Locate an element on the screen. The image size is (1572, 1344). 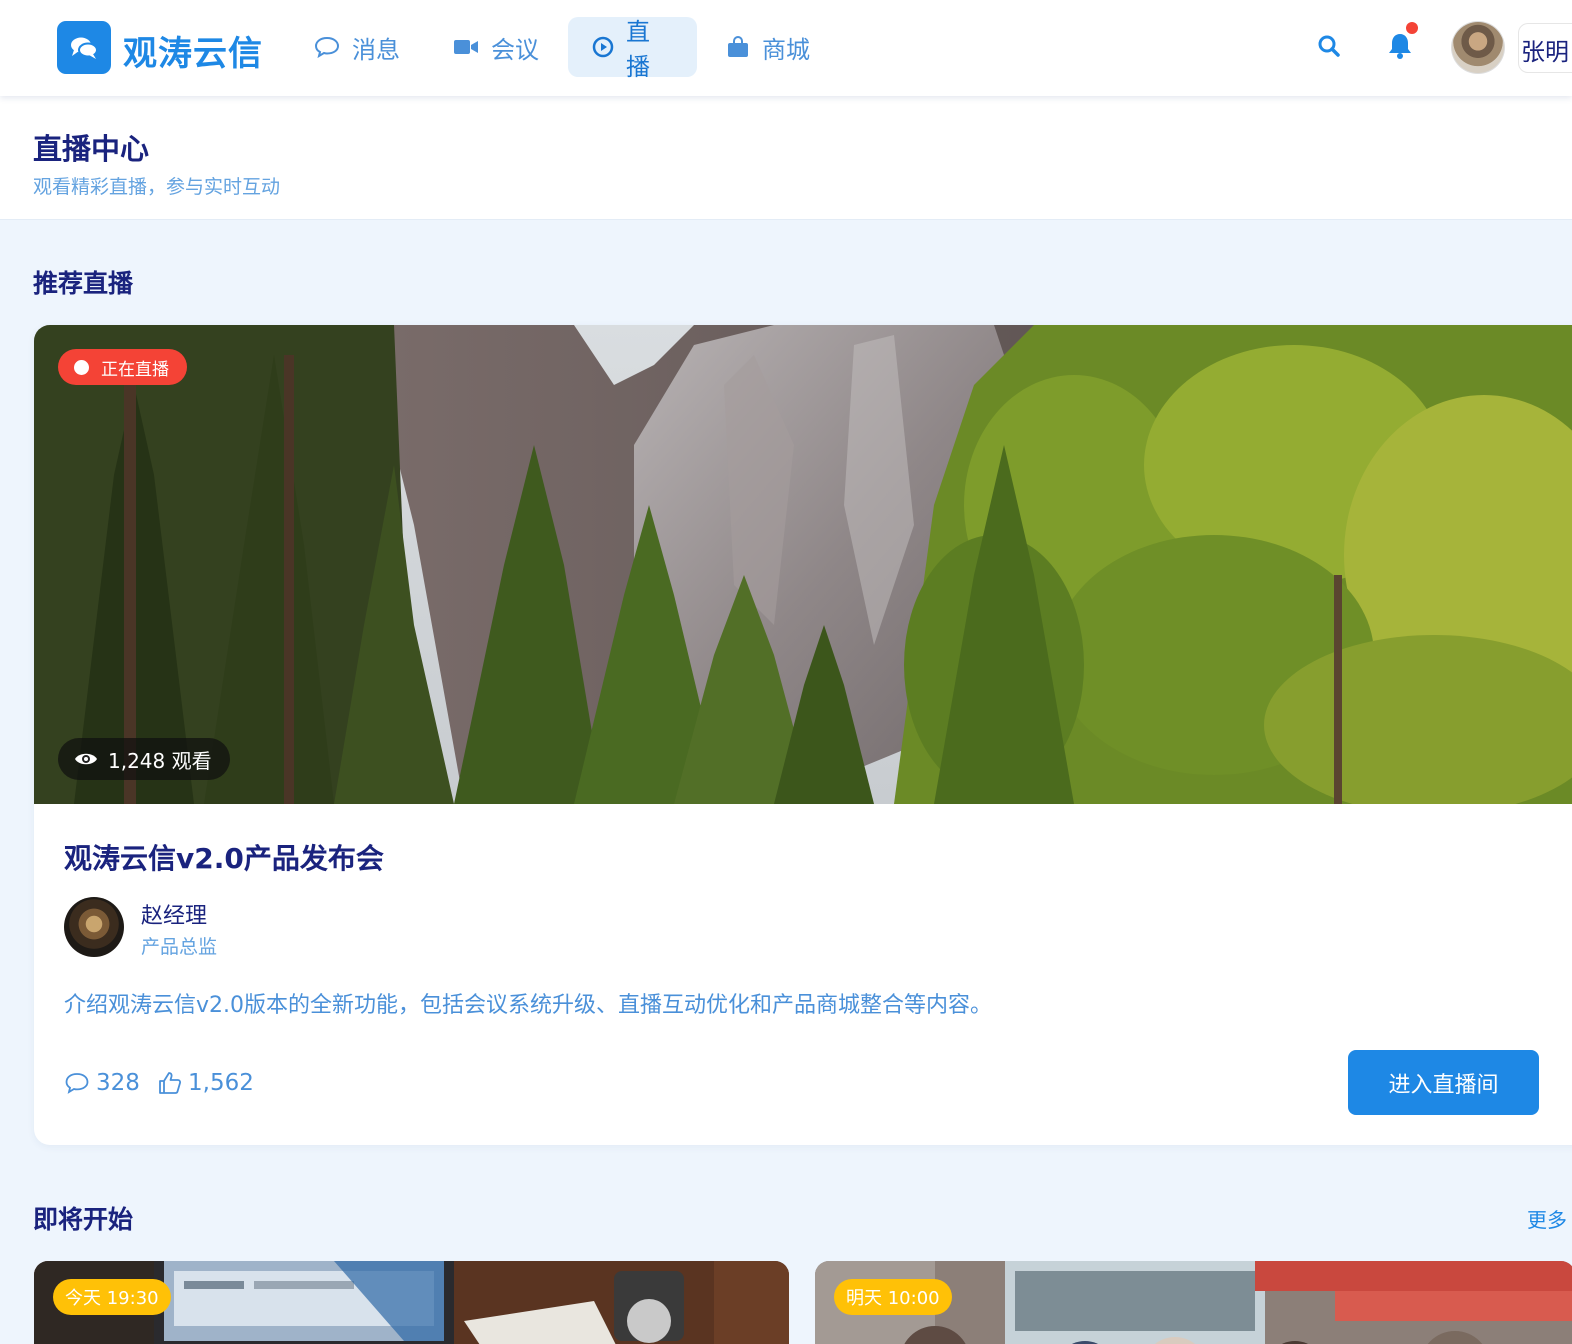
eye-icon is located at coordinates (86, 759).